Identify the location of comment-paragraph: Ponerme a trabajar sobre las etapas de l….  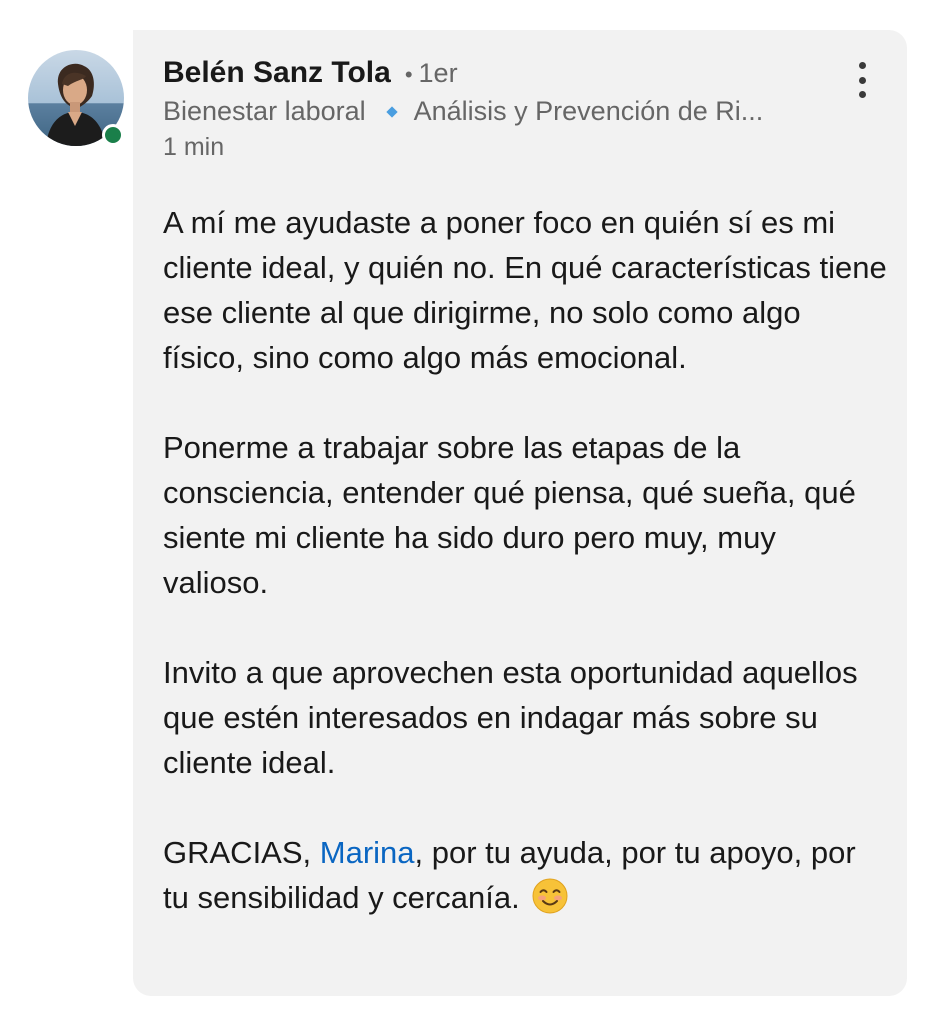
(509, 515).